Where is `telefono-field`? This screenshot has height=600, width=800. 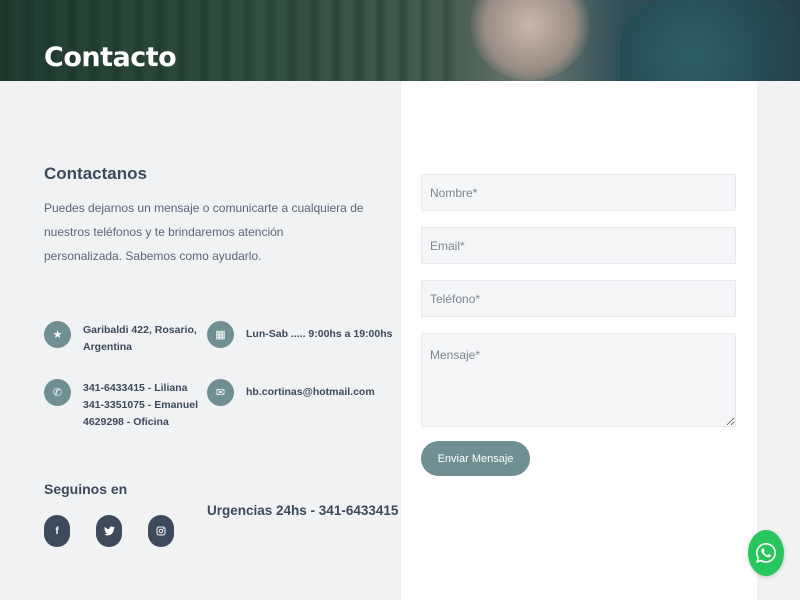
telefono-field is located at coordinates (578, 298).